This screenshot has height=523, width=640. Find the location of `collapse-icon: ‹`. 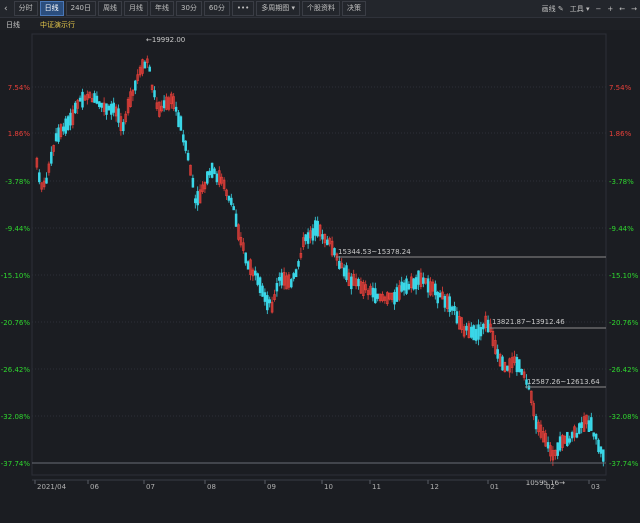

collapse-icon: ‹ is located at coordinates (6, 9).